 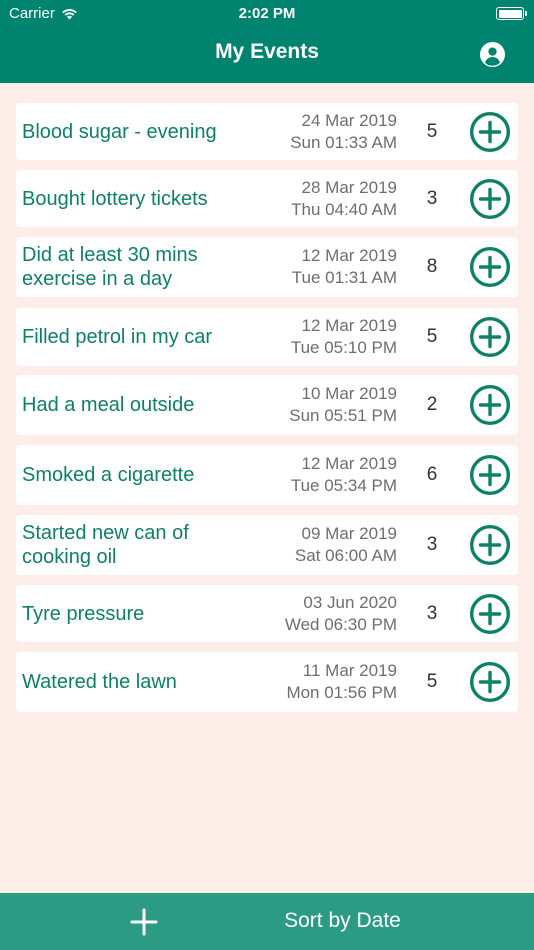 What do you see at coordinates (83, 613) in the screenshot?
I see `event-name: Tyre pressure` at bounding box center [83, 613].